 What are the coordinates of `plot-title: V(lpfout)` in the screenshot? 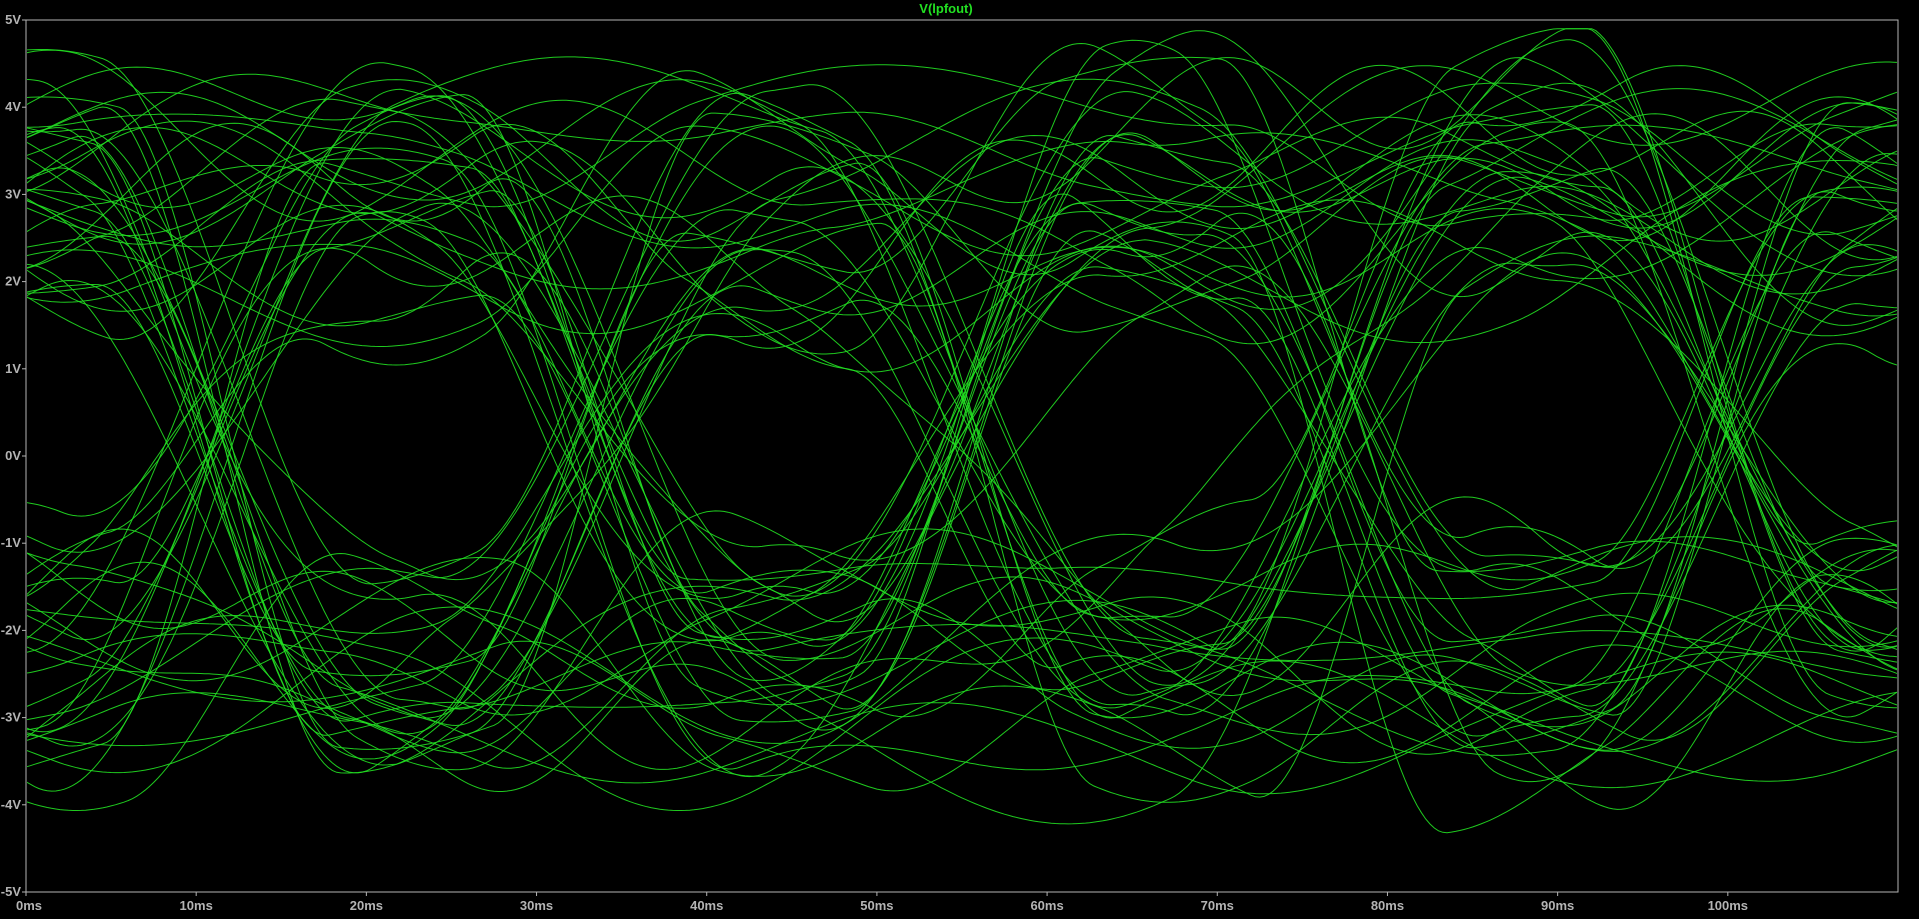 It's located at (945, 8).